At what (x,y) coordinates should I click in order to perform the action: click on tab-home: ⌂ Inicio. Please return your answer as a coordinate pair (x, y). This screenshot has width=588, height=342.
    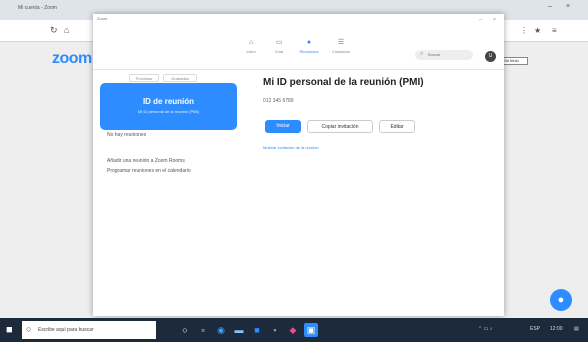
    Looking at the image, I should click on (251, 46).